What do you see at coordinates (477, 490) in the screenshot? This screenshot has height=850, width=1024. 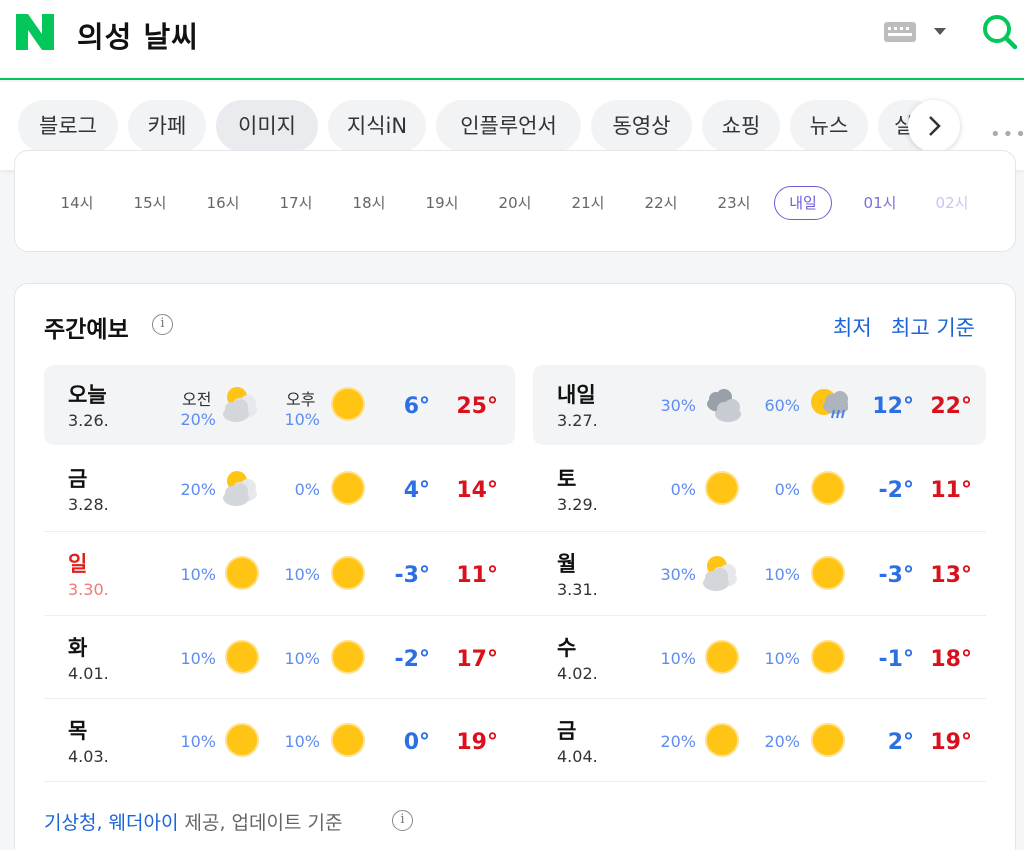 I see `high-temp: 14°` at bounding box center [477, 490].